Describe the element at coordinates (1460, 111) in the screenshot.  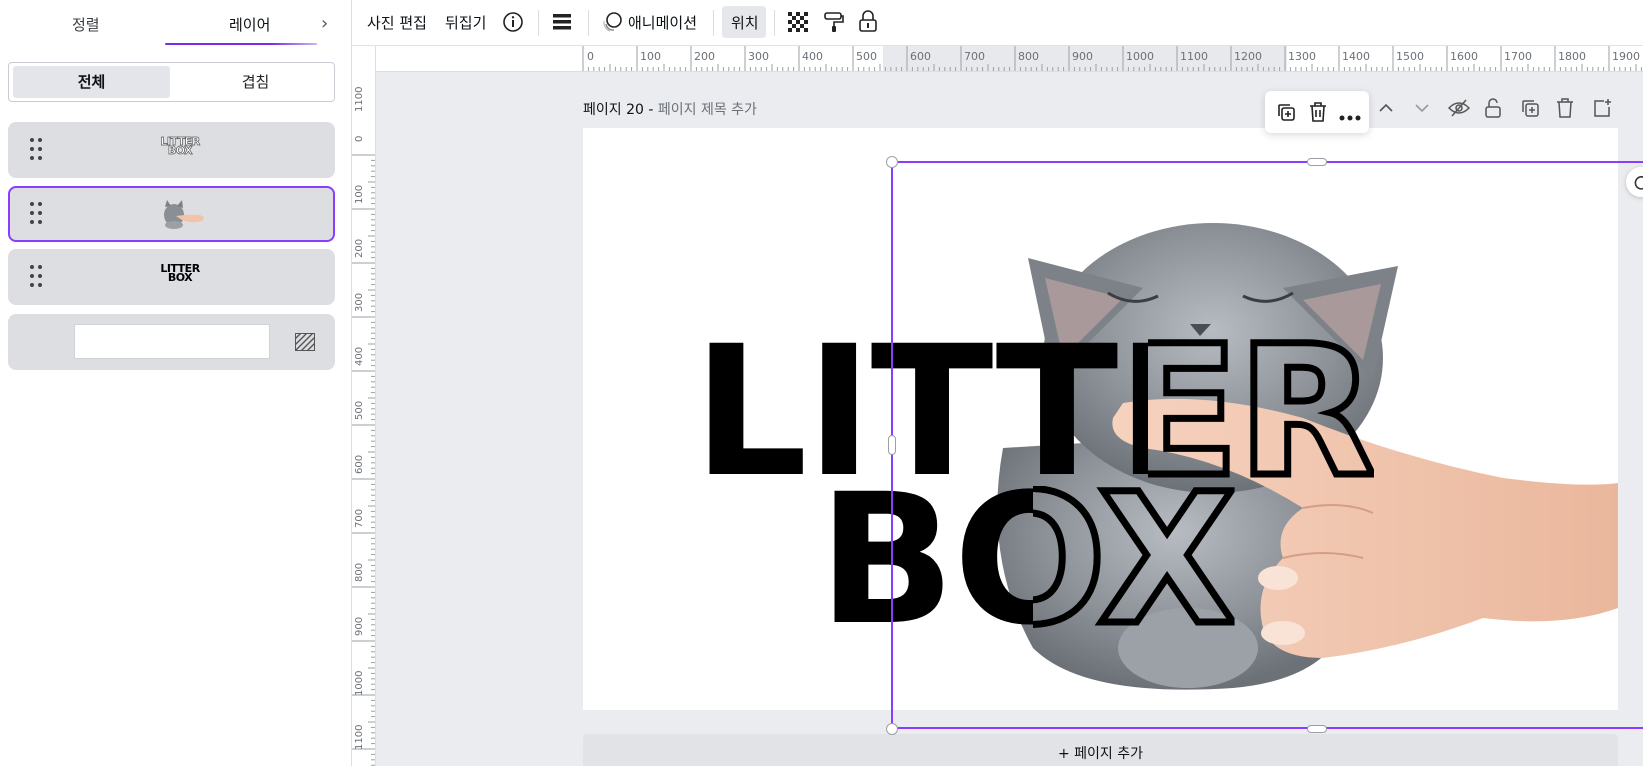
I see `hide-page-icon` at that location.